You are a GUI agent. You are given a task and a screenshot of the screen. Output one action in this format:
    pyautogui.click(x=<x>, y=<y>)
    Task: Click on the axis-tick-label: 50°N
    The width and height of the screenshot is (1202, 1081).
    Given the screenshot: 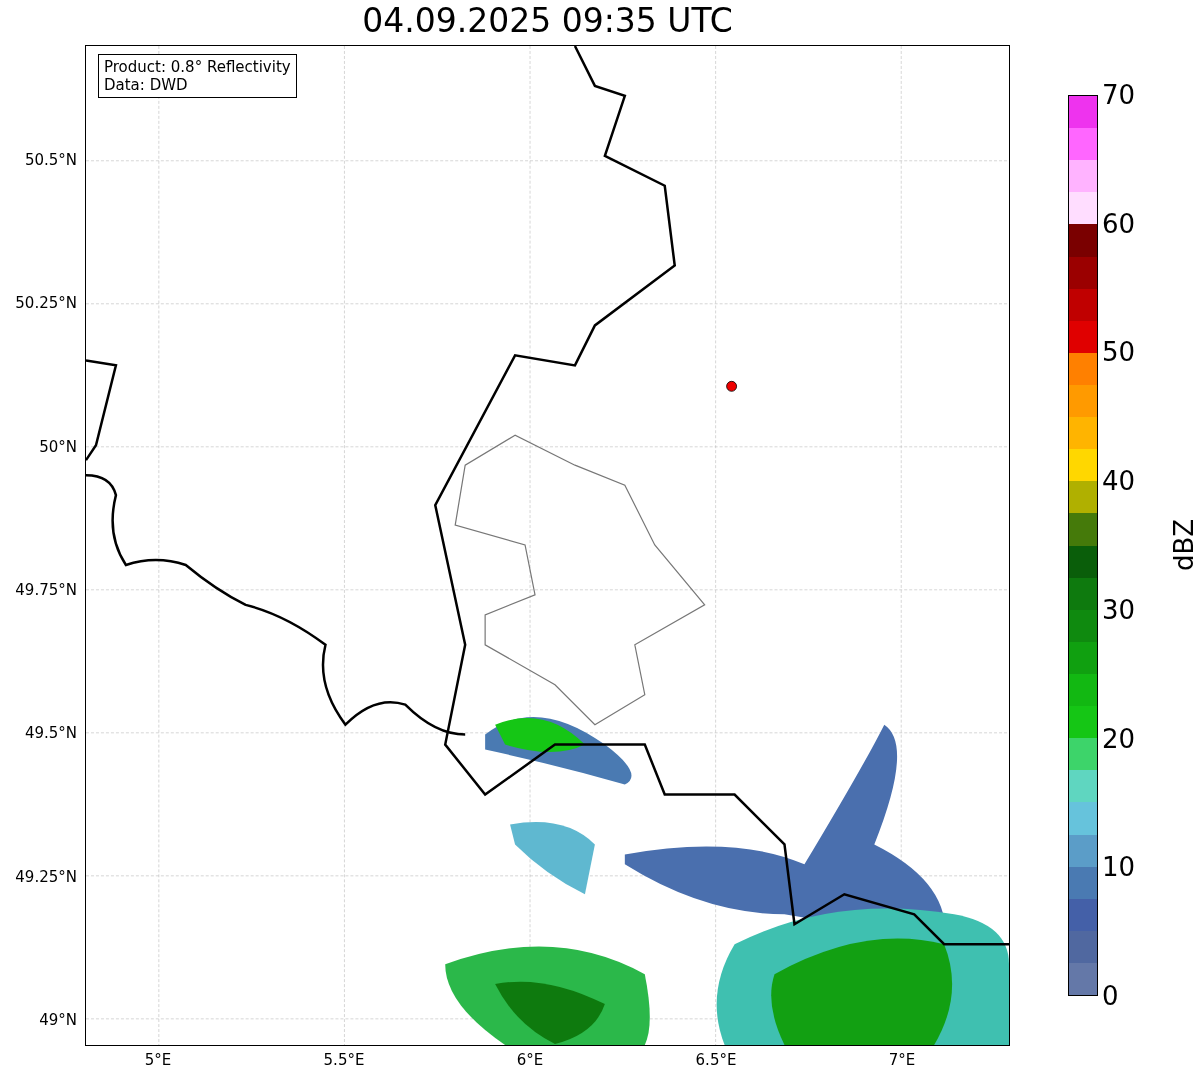 What is the action you would take?
    pyautogui.click(x=58, y=446)
    